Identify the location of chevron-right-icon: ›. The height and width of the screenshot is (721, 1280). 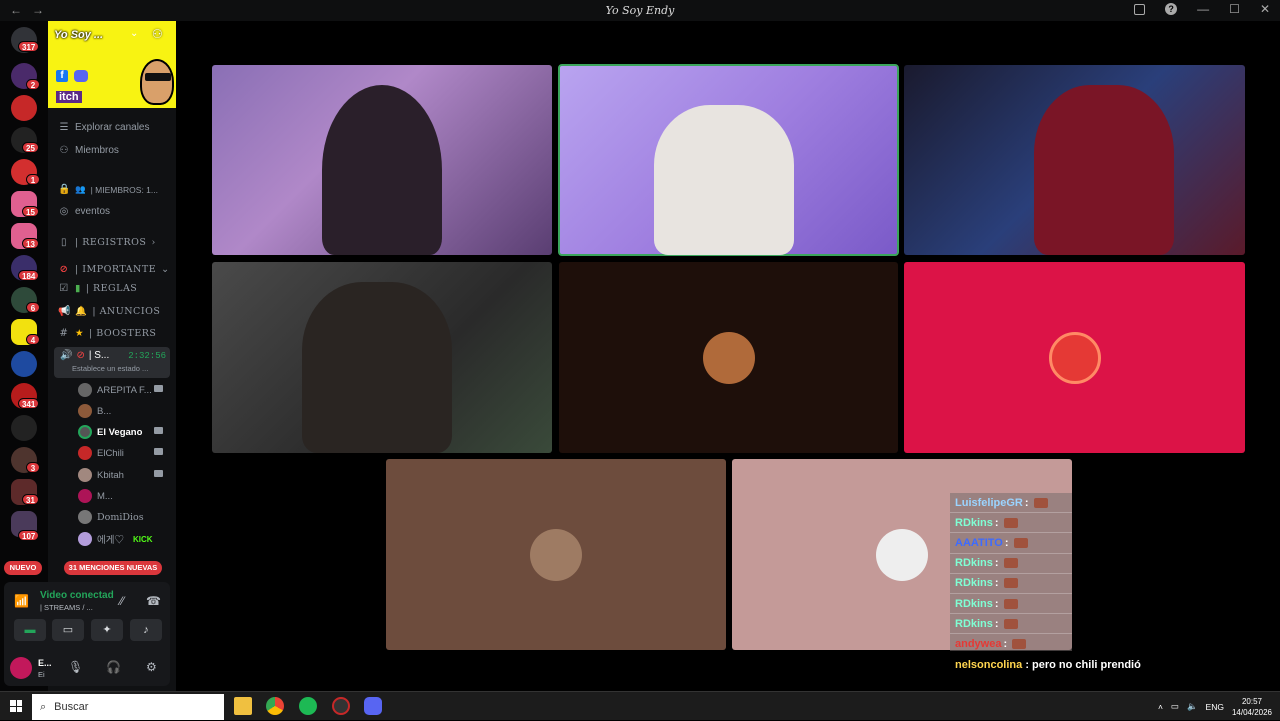
(153, 242).